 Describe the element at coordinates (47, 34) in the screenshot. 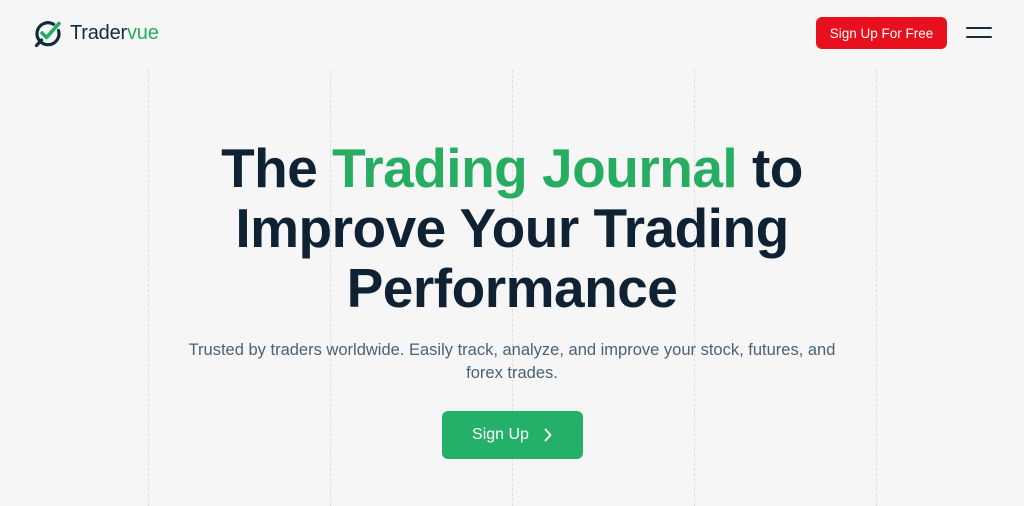

I see `logo-icon` at that location.